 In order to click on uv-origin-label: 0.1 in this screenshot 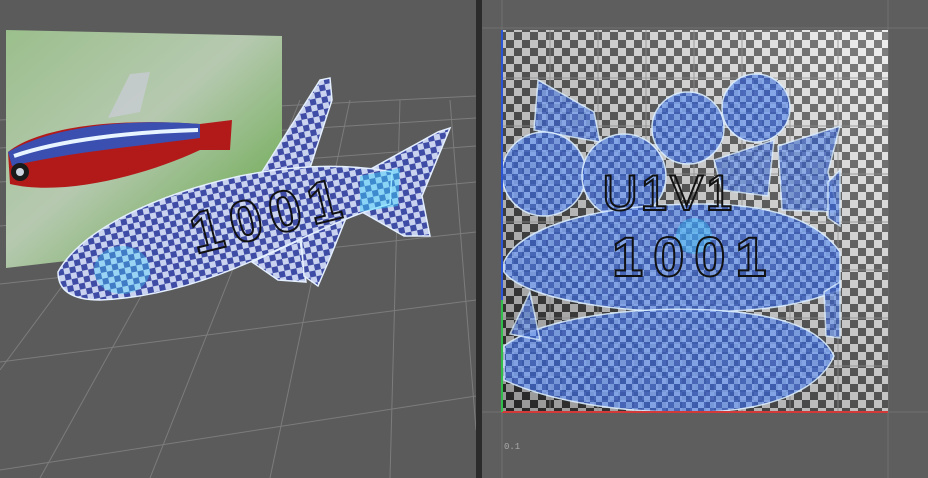, I will do `click(512, 447)`.